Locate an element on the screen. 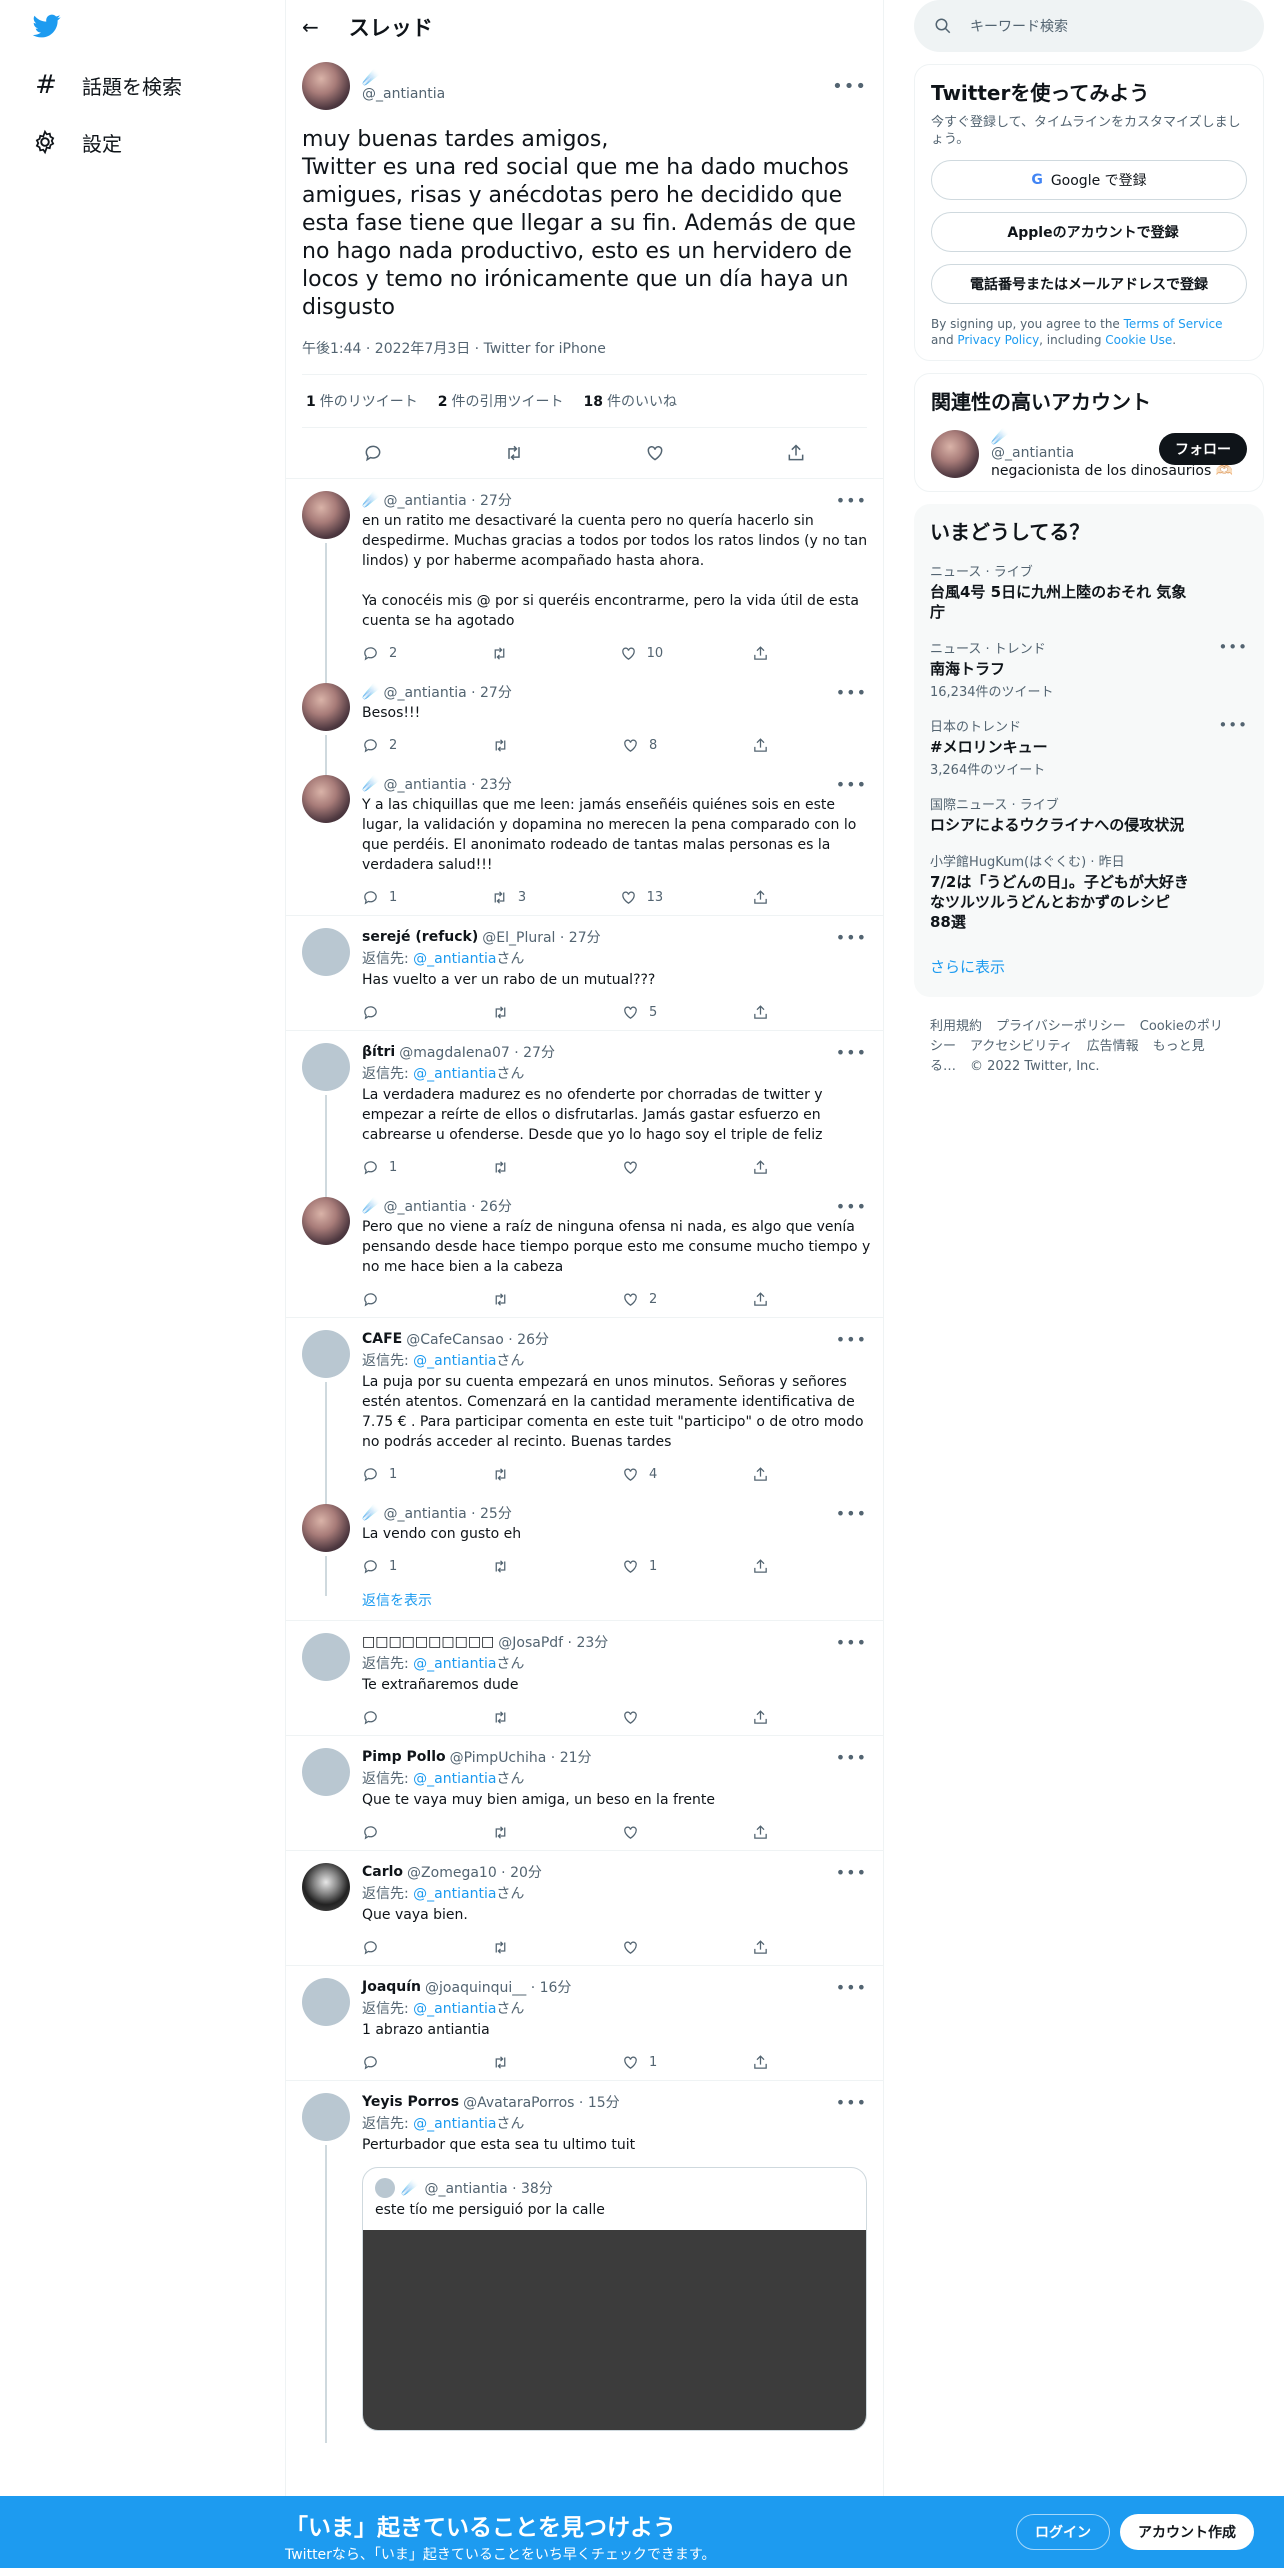 The height and width of the screenshot is (2568, 1284). reply-author-name: Carlo is located at coordinates (382, 1872).